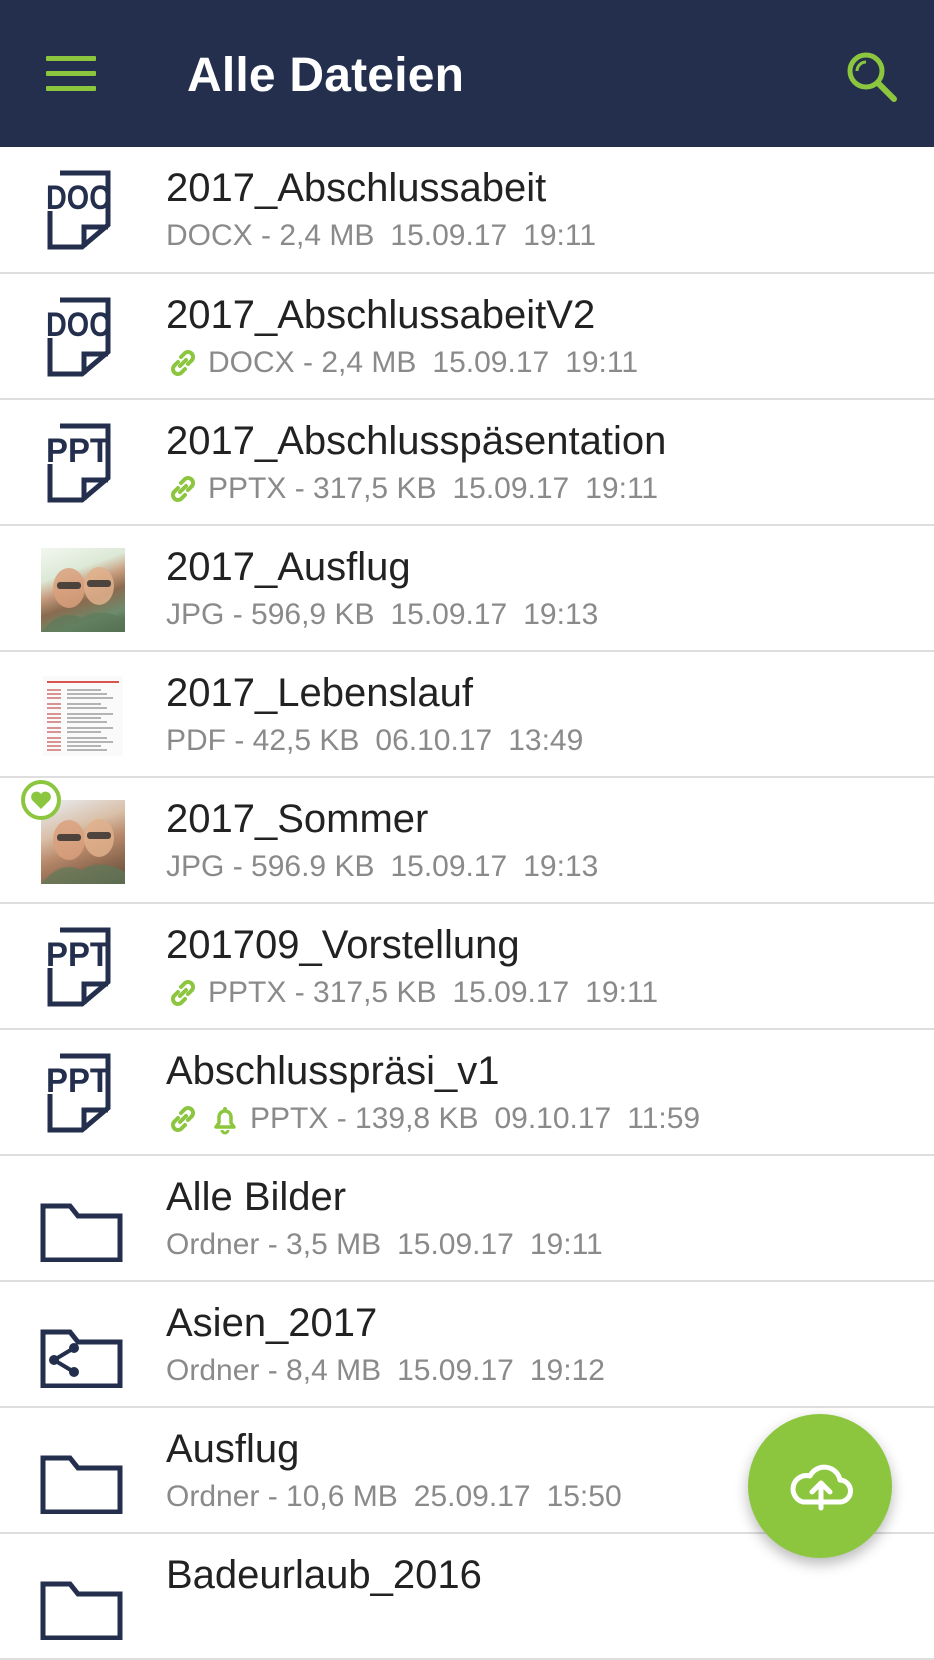  I want to click on file-date: 06.10.17, so click(434, 740).